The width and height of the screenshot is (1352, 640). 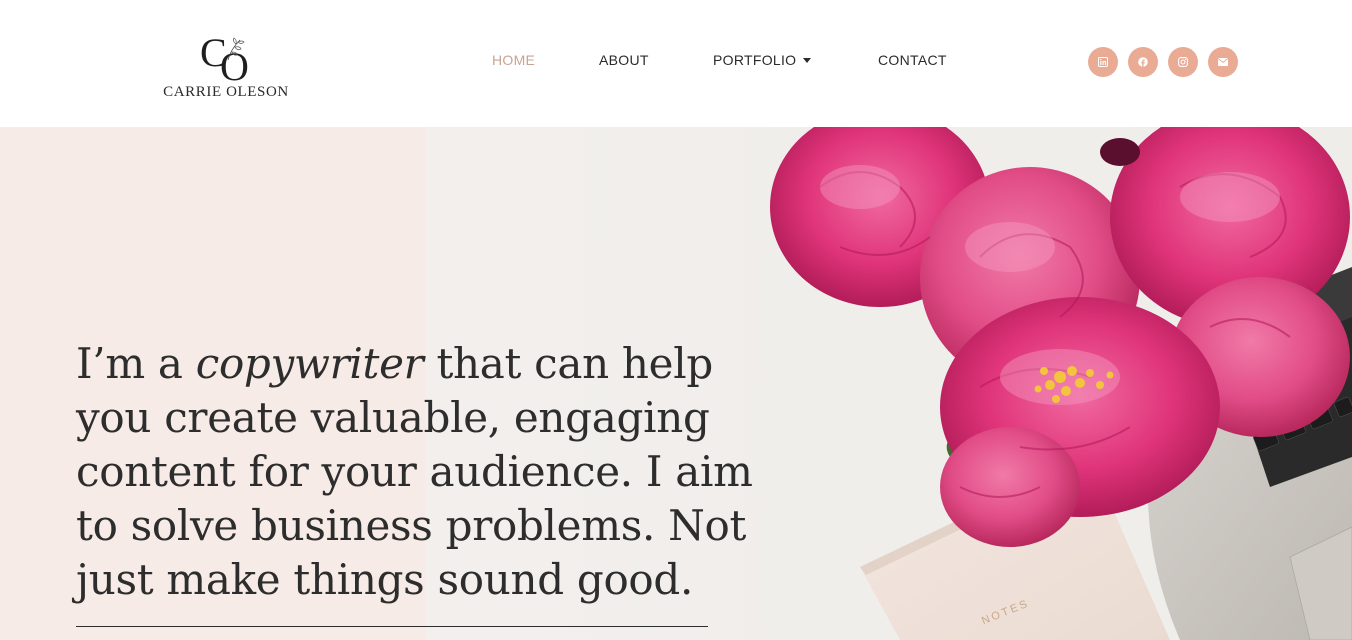 I want to click on facebook-icon, so click(x=1143, y=62).